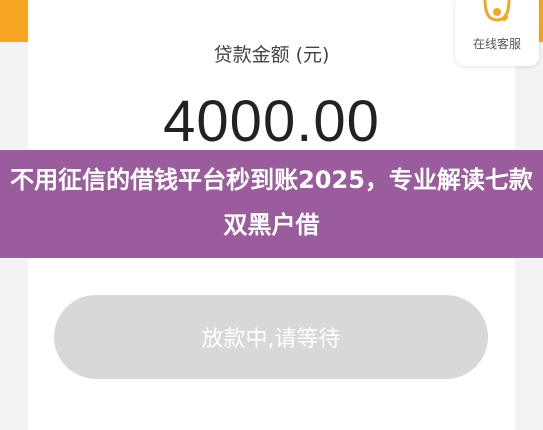 This screenshot has width=543, height=430. Describe the element at coordinates (497, 11) in the screenshot. I see `headset-icon` at that location.